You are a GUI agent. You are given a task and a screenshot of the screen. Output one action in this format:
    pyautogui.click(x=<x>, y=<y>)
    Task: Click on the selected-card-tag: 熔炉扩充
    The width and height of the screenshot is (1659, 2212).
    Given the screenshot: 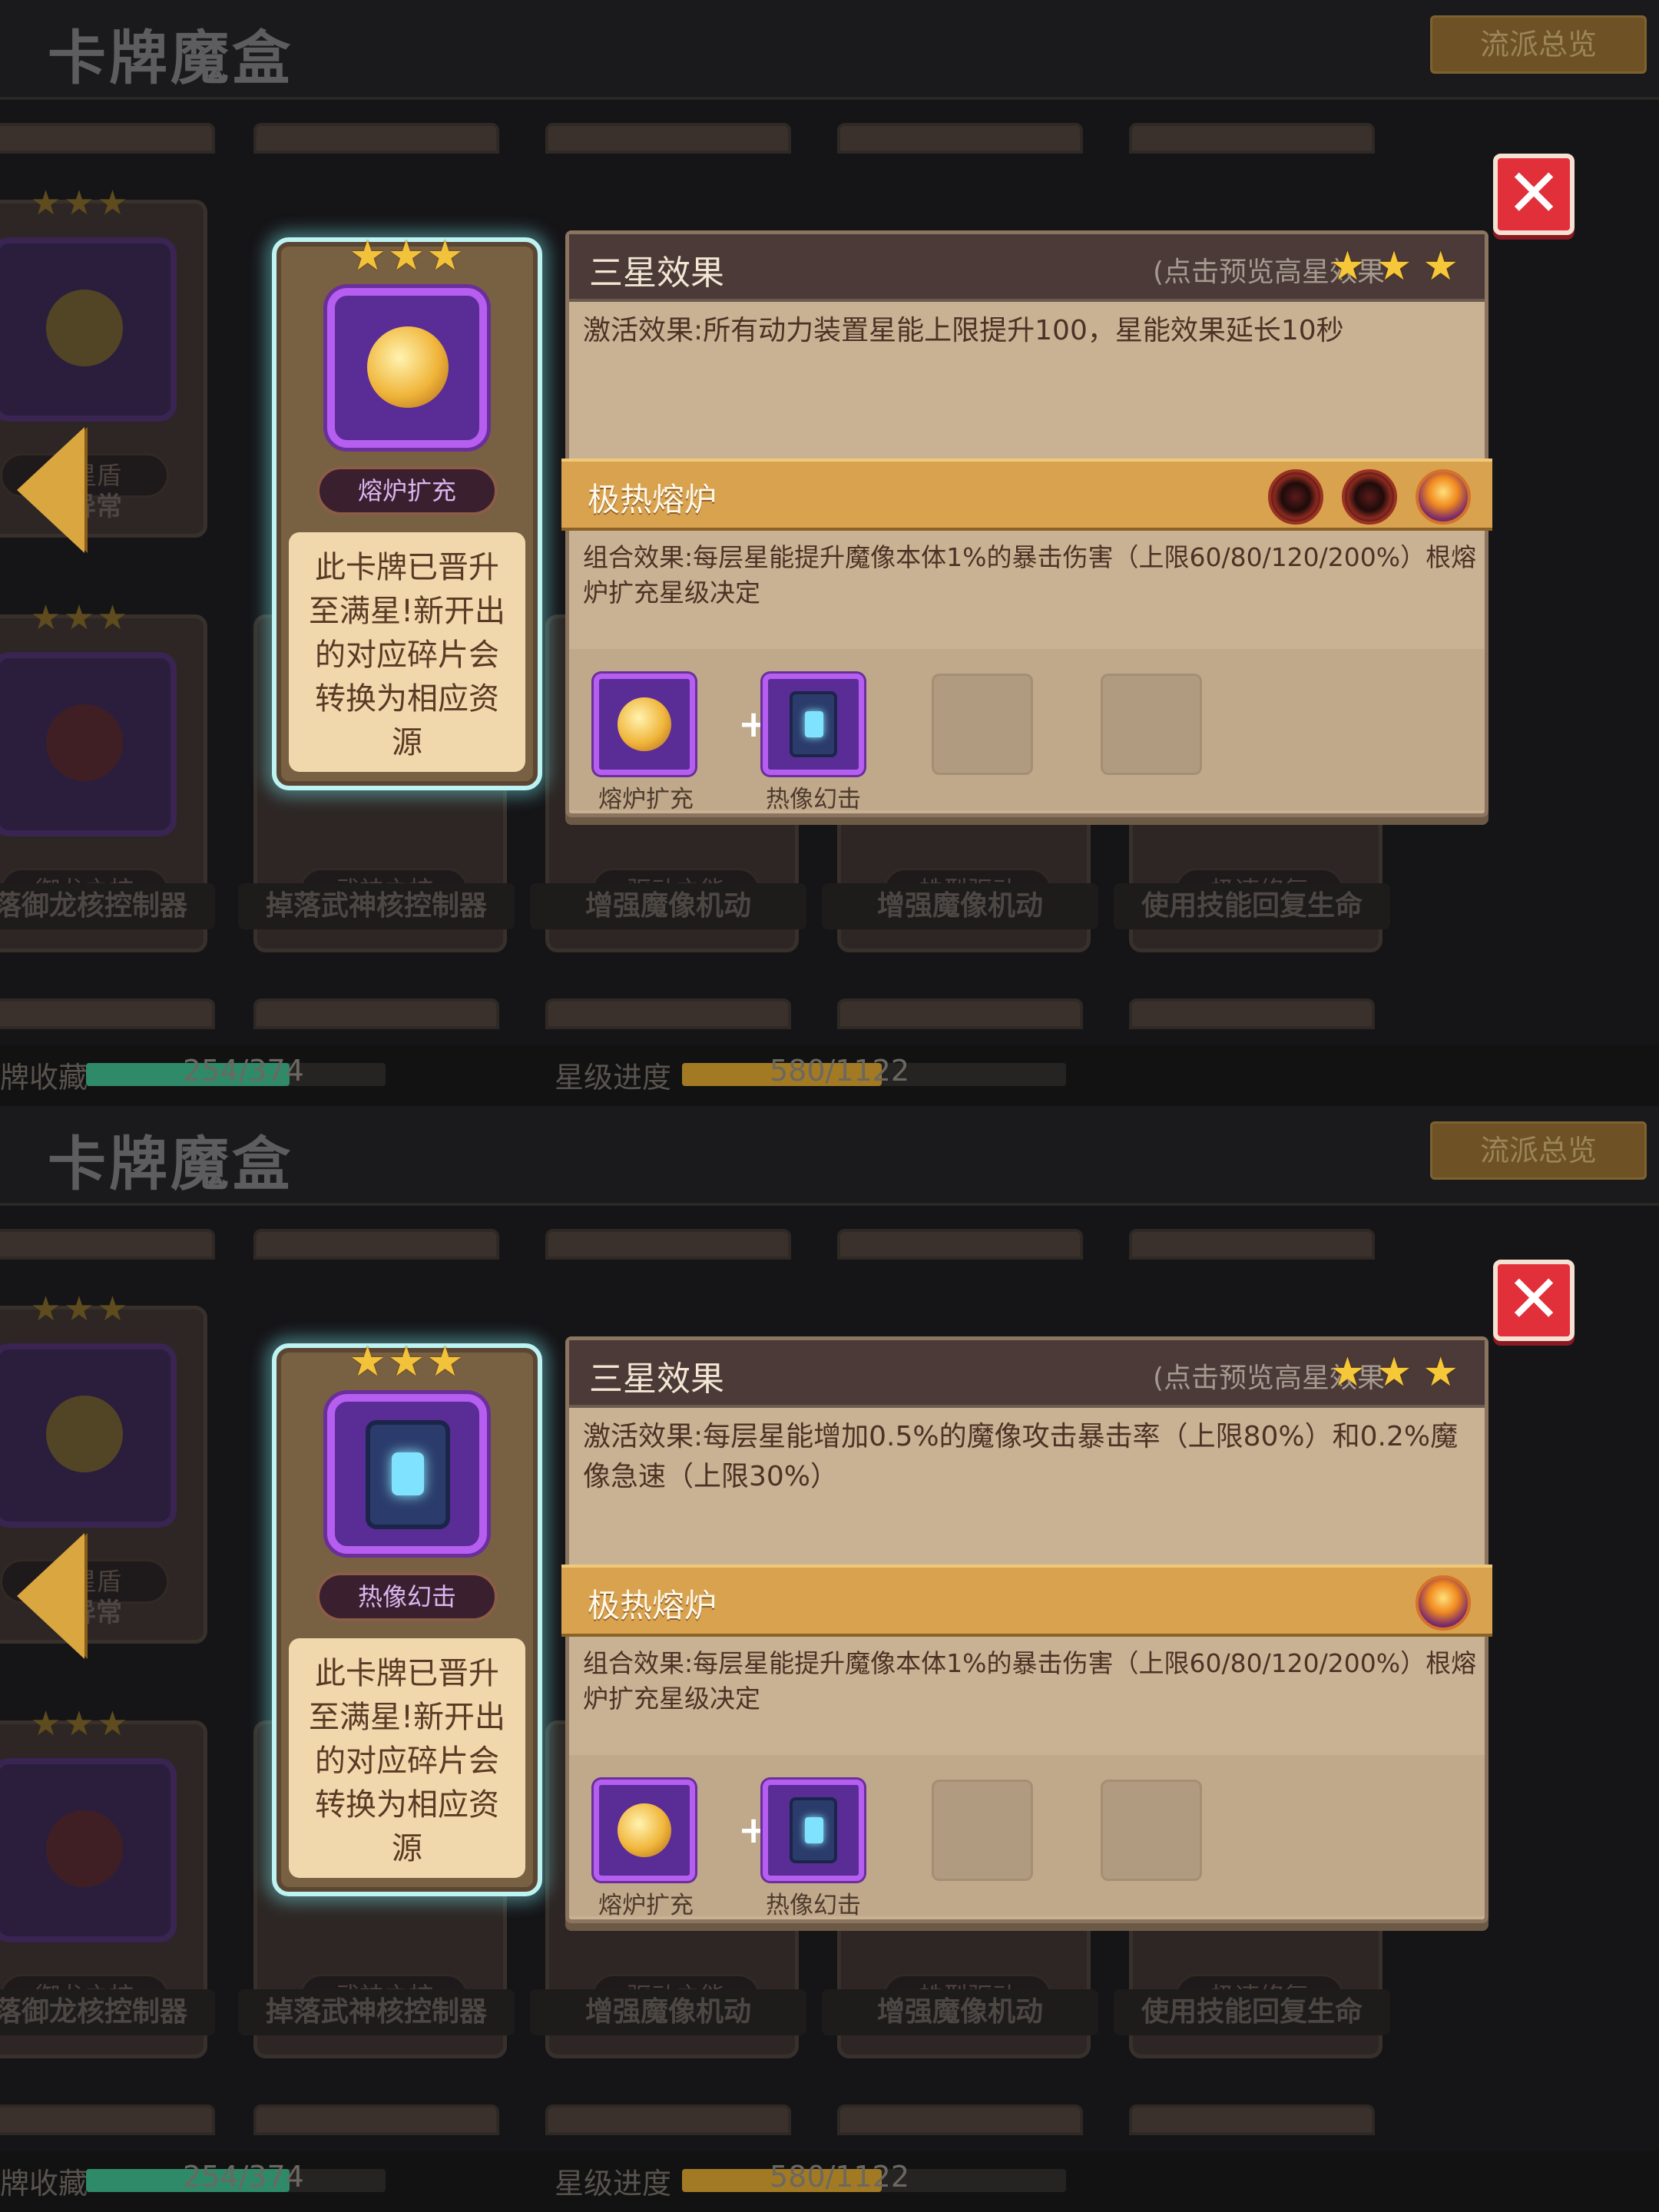 What is the action you would take?
    pyautogui.click(x=407, y=491)
    